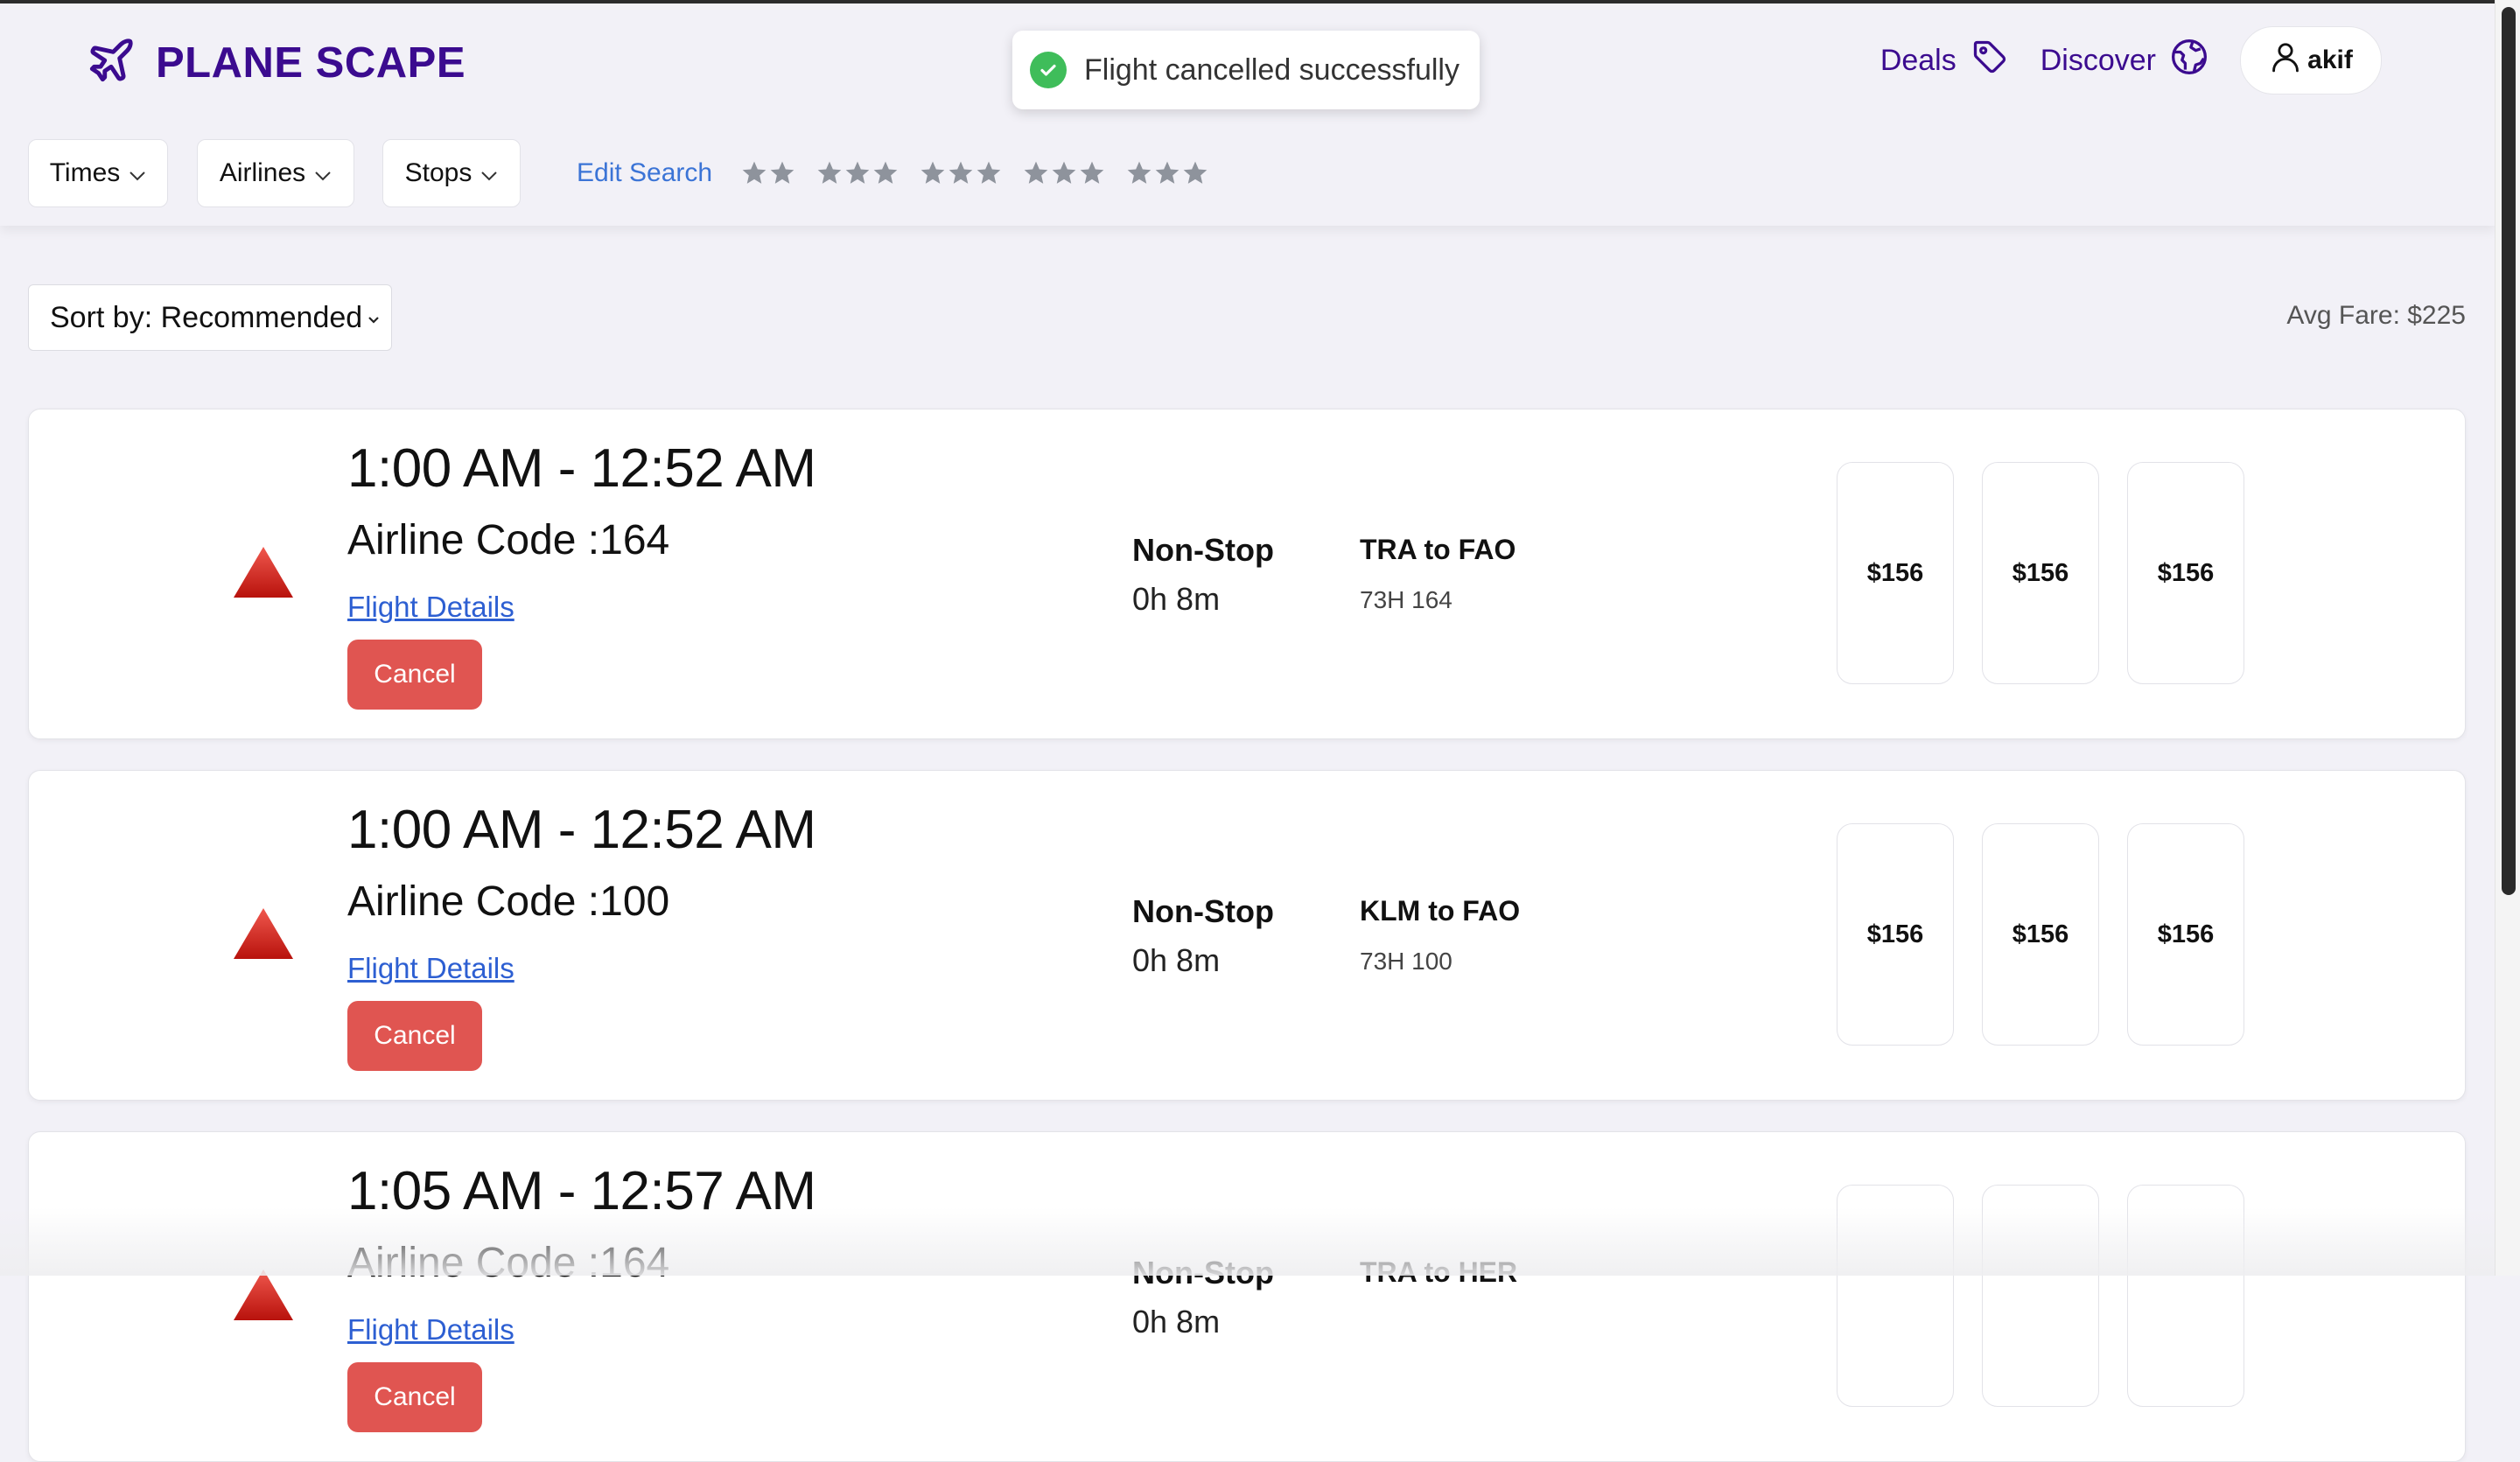 The image size is (2520, 1462). I want to click on success-toast: Flight cancelled successfully, so click(1246, 70).